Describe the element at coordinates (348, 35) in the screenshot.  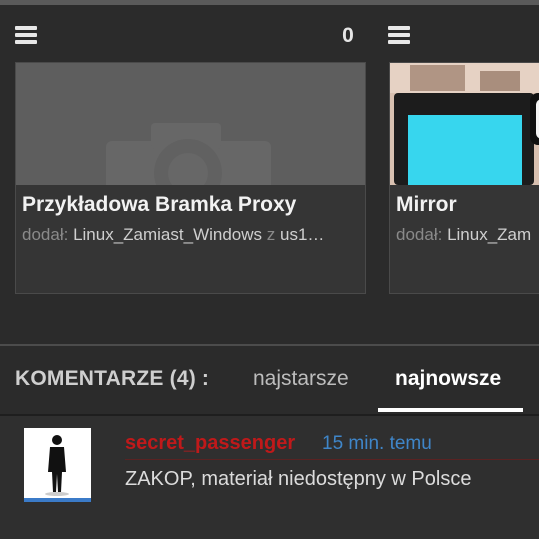
I see `vote-count: 0` at that location.